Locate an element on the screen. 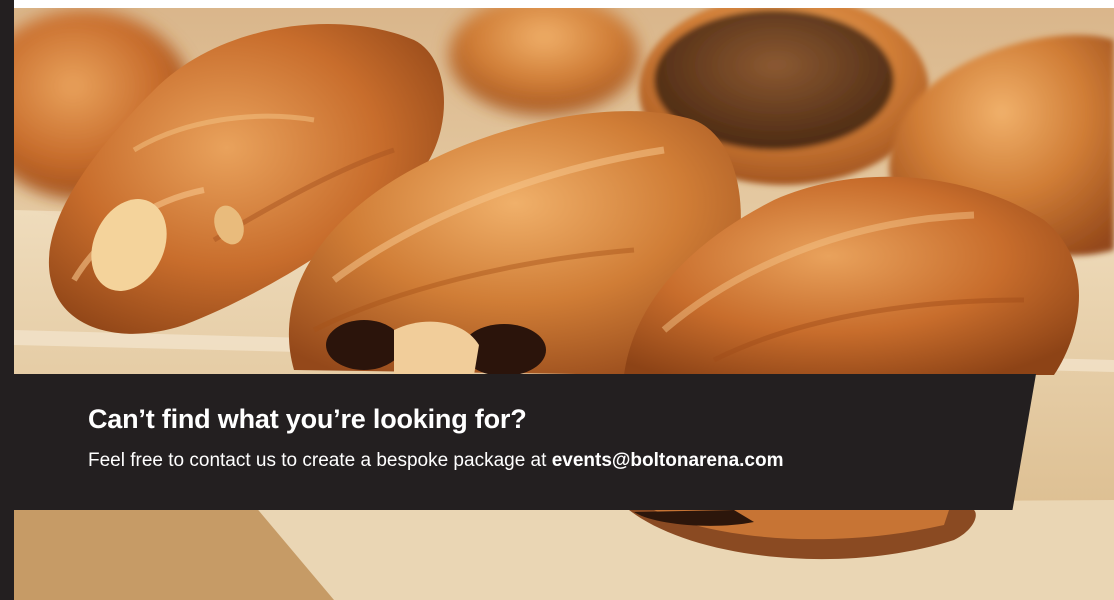 This screenshot has height=600, width=1114. contact-email-link: events@boltonarena.com is located at coordinates (668, 460).